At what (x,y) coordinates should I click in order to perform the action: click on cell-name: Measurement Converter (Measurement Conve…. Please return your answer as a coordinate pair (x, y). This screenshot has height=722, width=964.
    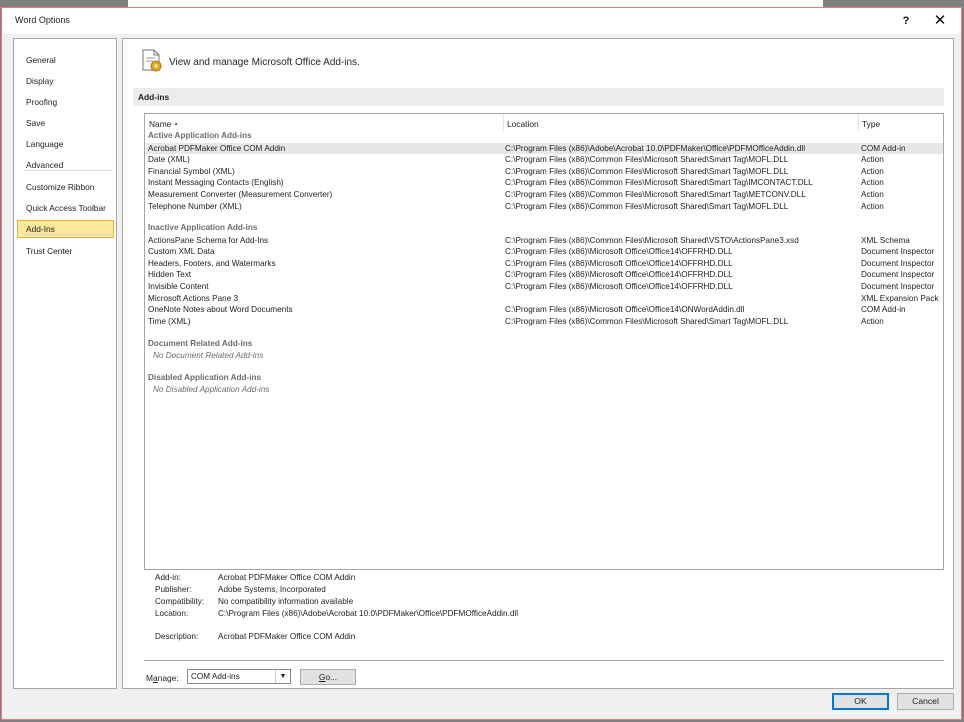
    Looking at the image, I should click on (240, 194).